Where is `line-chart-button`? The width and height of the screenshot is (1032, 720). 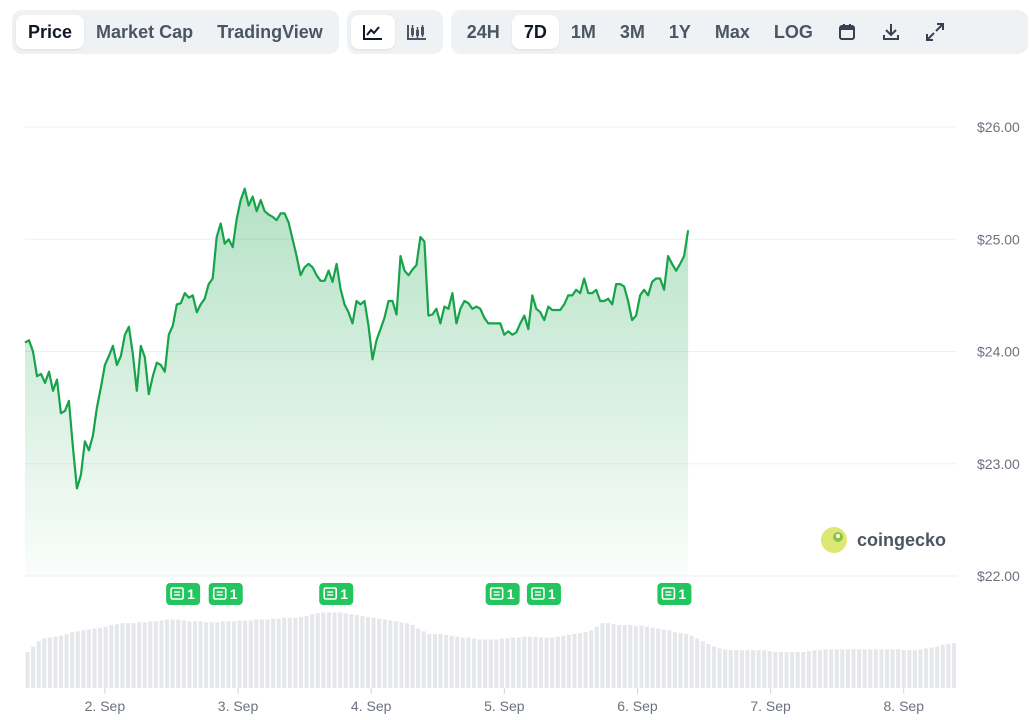 line-chart-button is located at coordinates (372, 32).